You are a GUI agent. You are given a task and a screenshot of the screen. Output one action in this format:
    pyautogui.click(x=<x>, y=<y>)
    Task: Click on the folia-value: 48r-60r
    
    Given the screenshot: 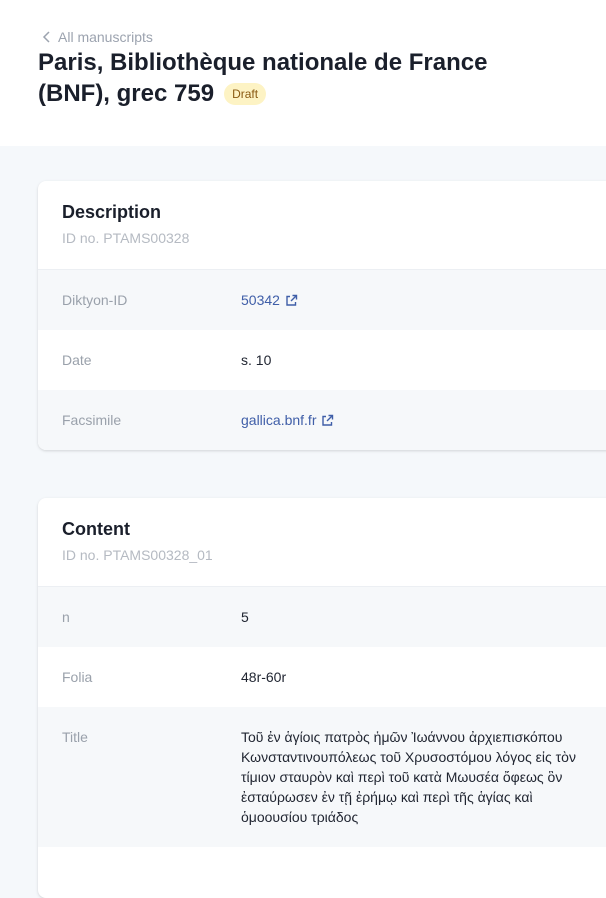 What is the action you would take?
    pyautogui.click(x=264, y=677)
    